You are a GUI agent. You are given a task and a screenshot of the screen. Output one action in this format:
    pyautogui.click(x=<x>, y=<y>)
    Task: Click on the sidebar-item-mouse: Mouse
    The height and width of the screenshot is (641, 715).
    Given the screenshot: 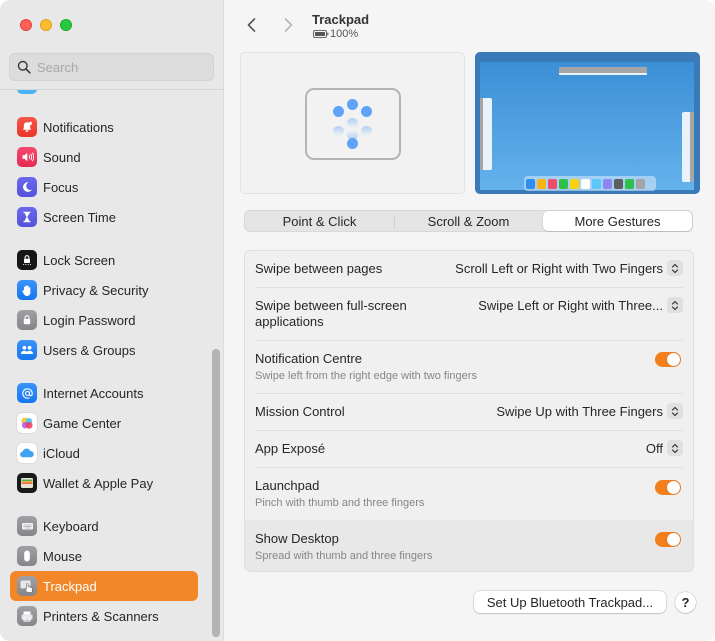 What is the action you would take?
    pyautogui.click(x=104, y=556)
    